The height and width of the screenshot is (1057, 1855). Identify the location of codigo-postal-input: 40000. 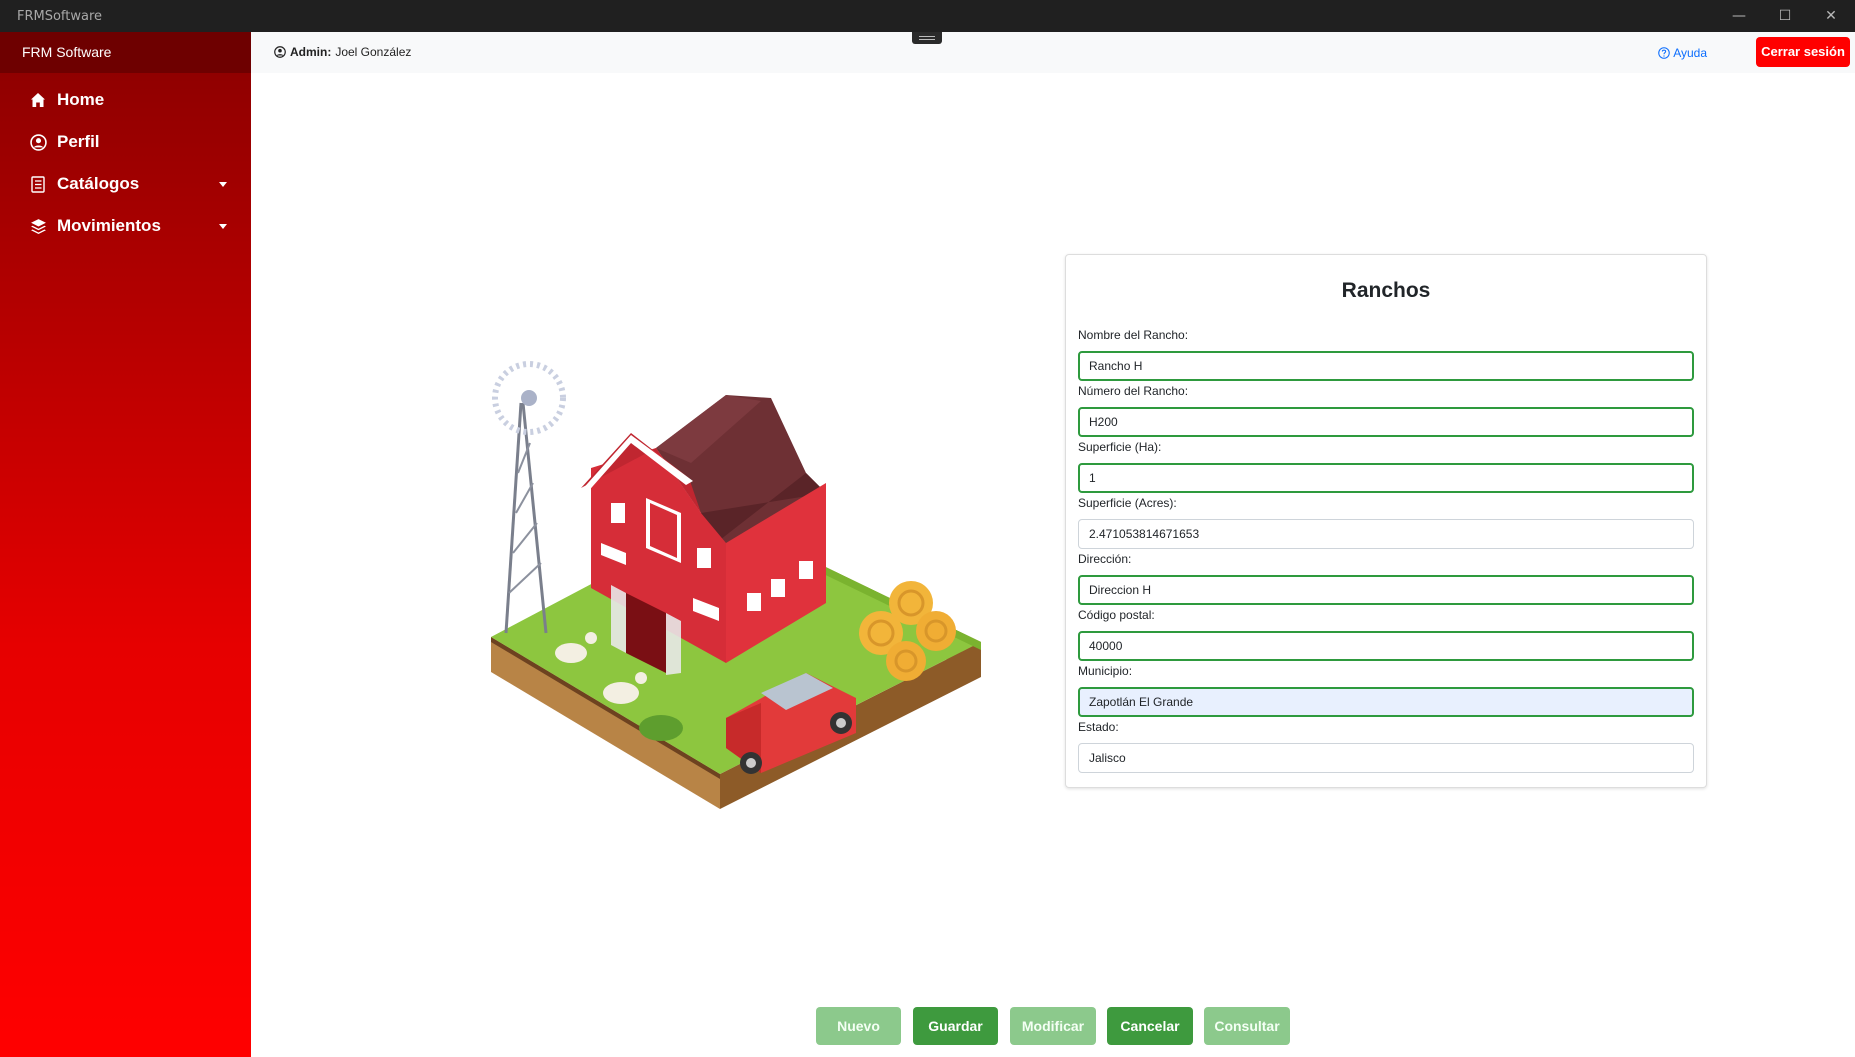
(1386, 646).